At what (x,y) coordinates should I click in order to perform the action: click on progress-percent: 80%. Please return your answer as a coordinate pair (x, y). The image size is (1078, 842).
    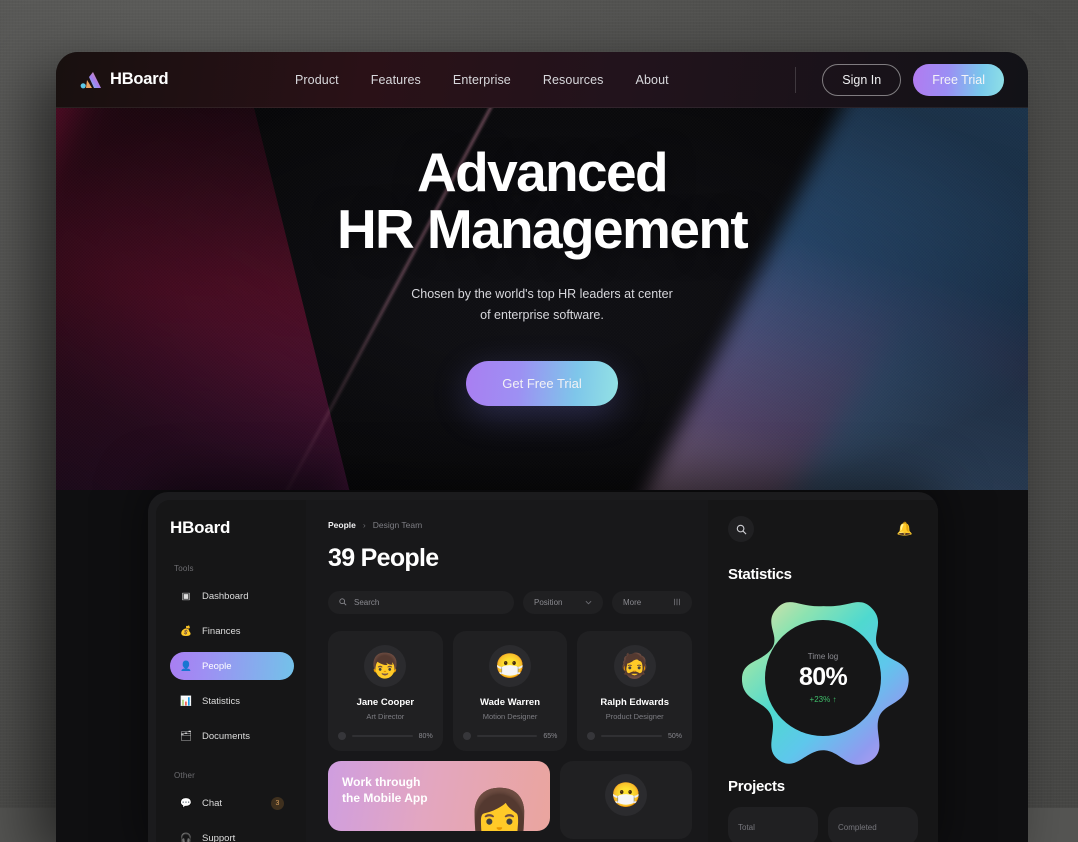
    Looking at the image, I should click on (426, 736).